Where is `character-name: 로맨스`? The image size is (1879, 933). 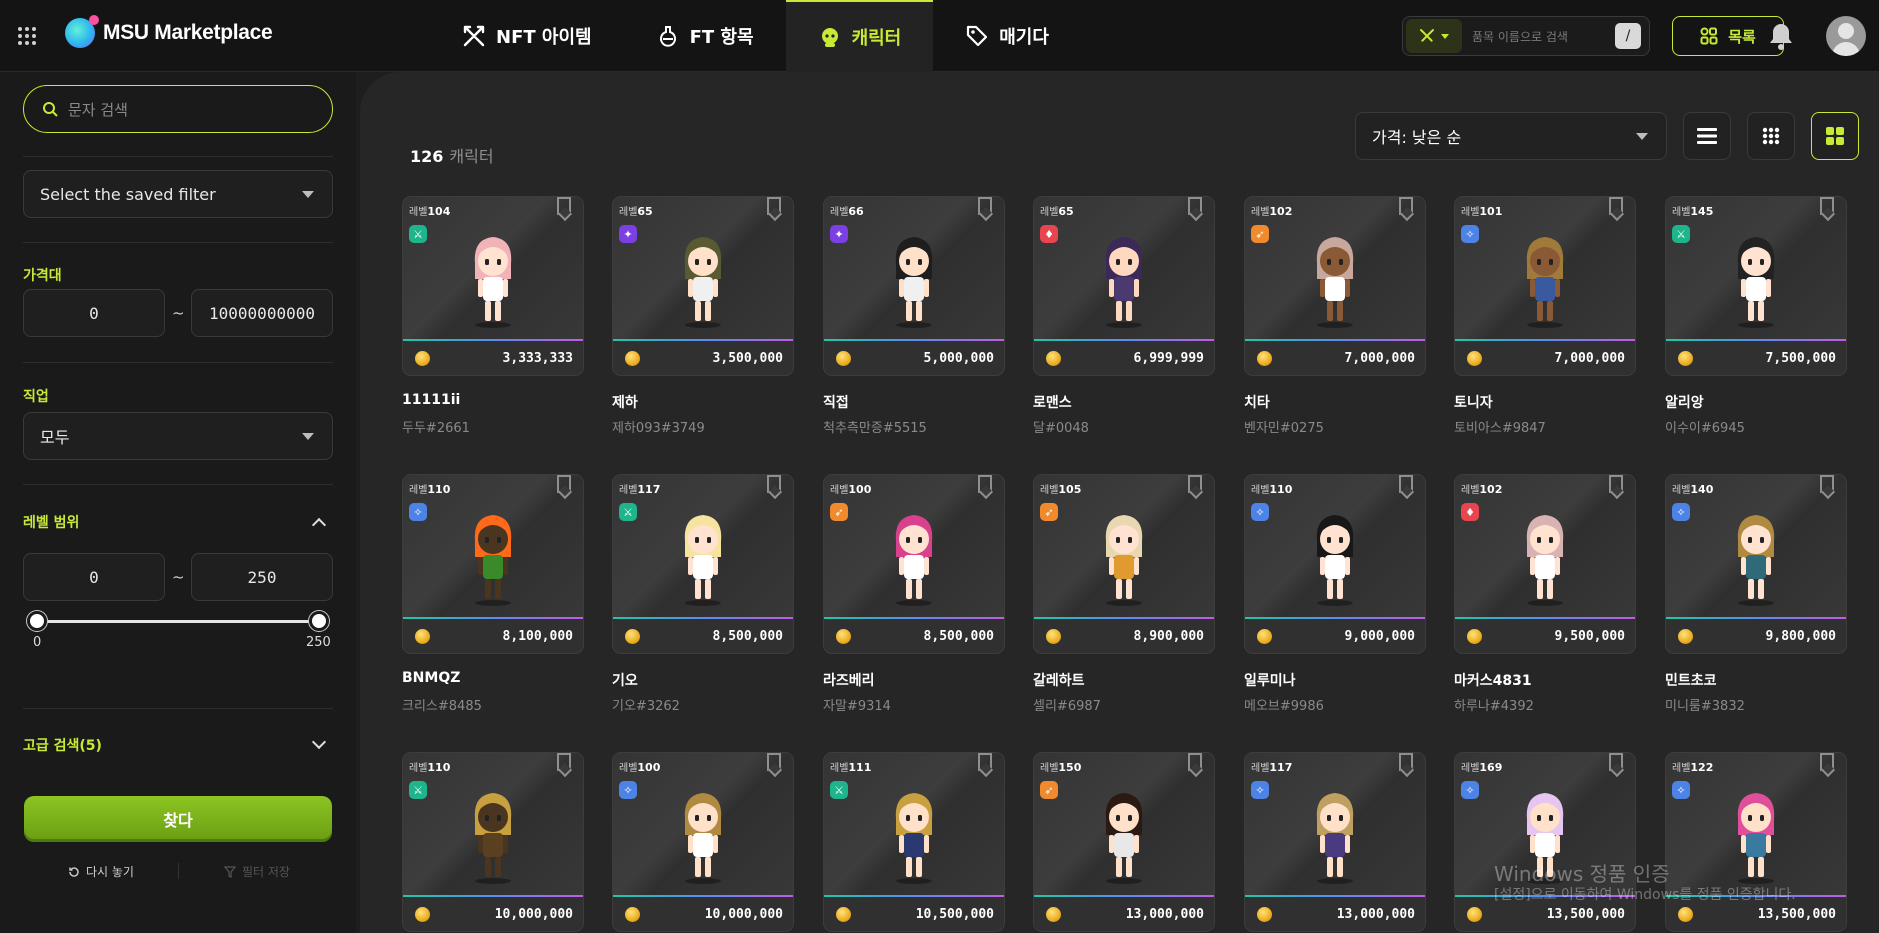
character-name: 로맨스 is located at coordinates (1052, 402).